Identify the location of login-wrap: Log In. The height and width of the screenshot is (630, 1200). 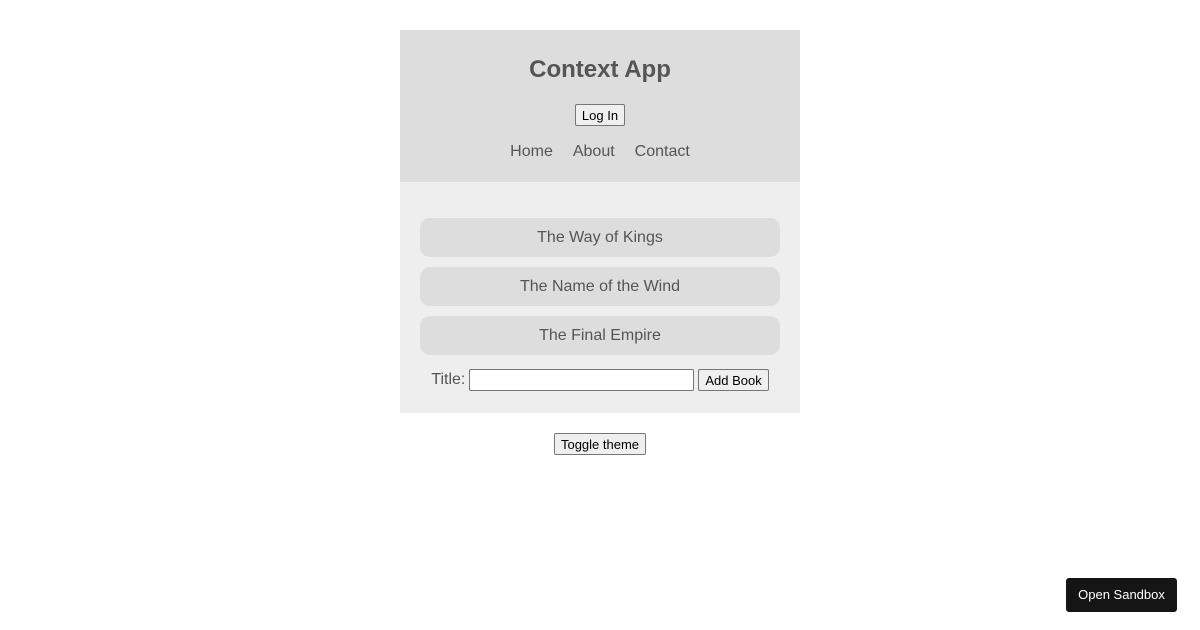
(600, 115).